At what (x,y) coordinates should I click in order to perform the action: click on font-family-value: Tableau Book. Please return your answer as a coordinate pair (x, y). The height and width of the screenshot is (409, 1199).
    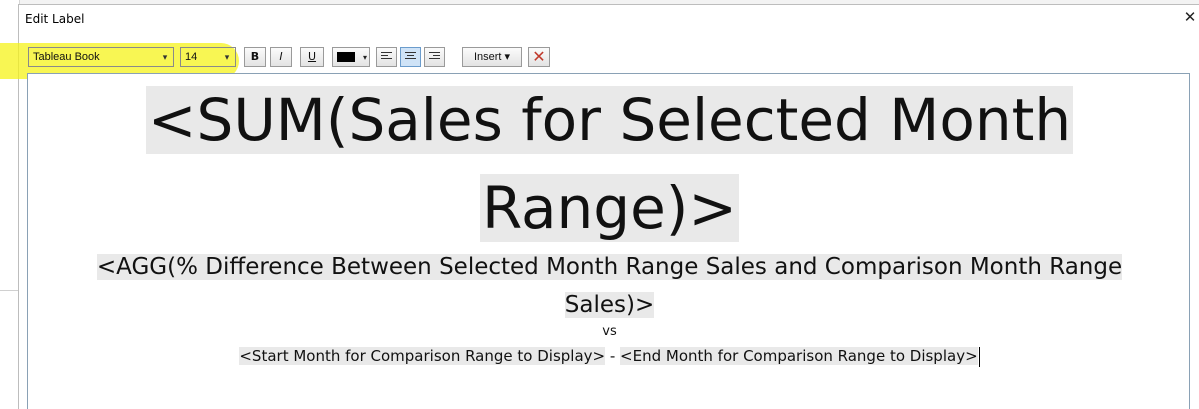
    Looking at the image, I should click on (66, 57).